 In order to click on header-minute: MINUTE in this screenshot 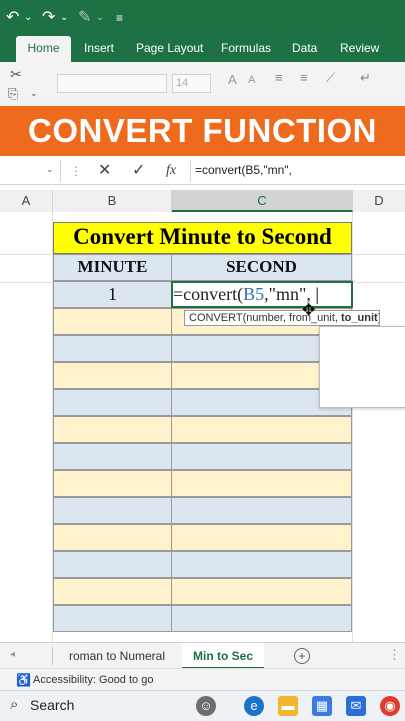, I will do `click(112, 267)`.